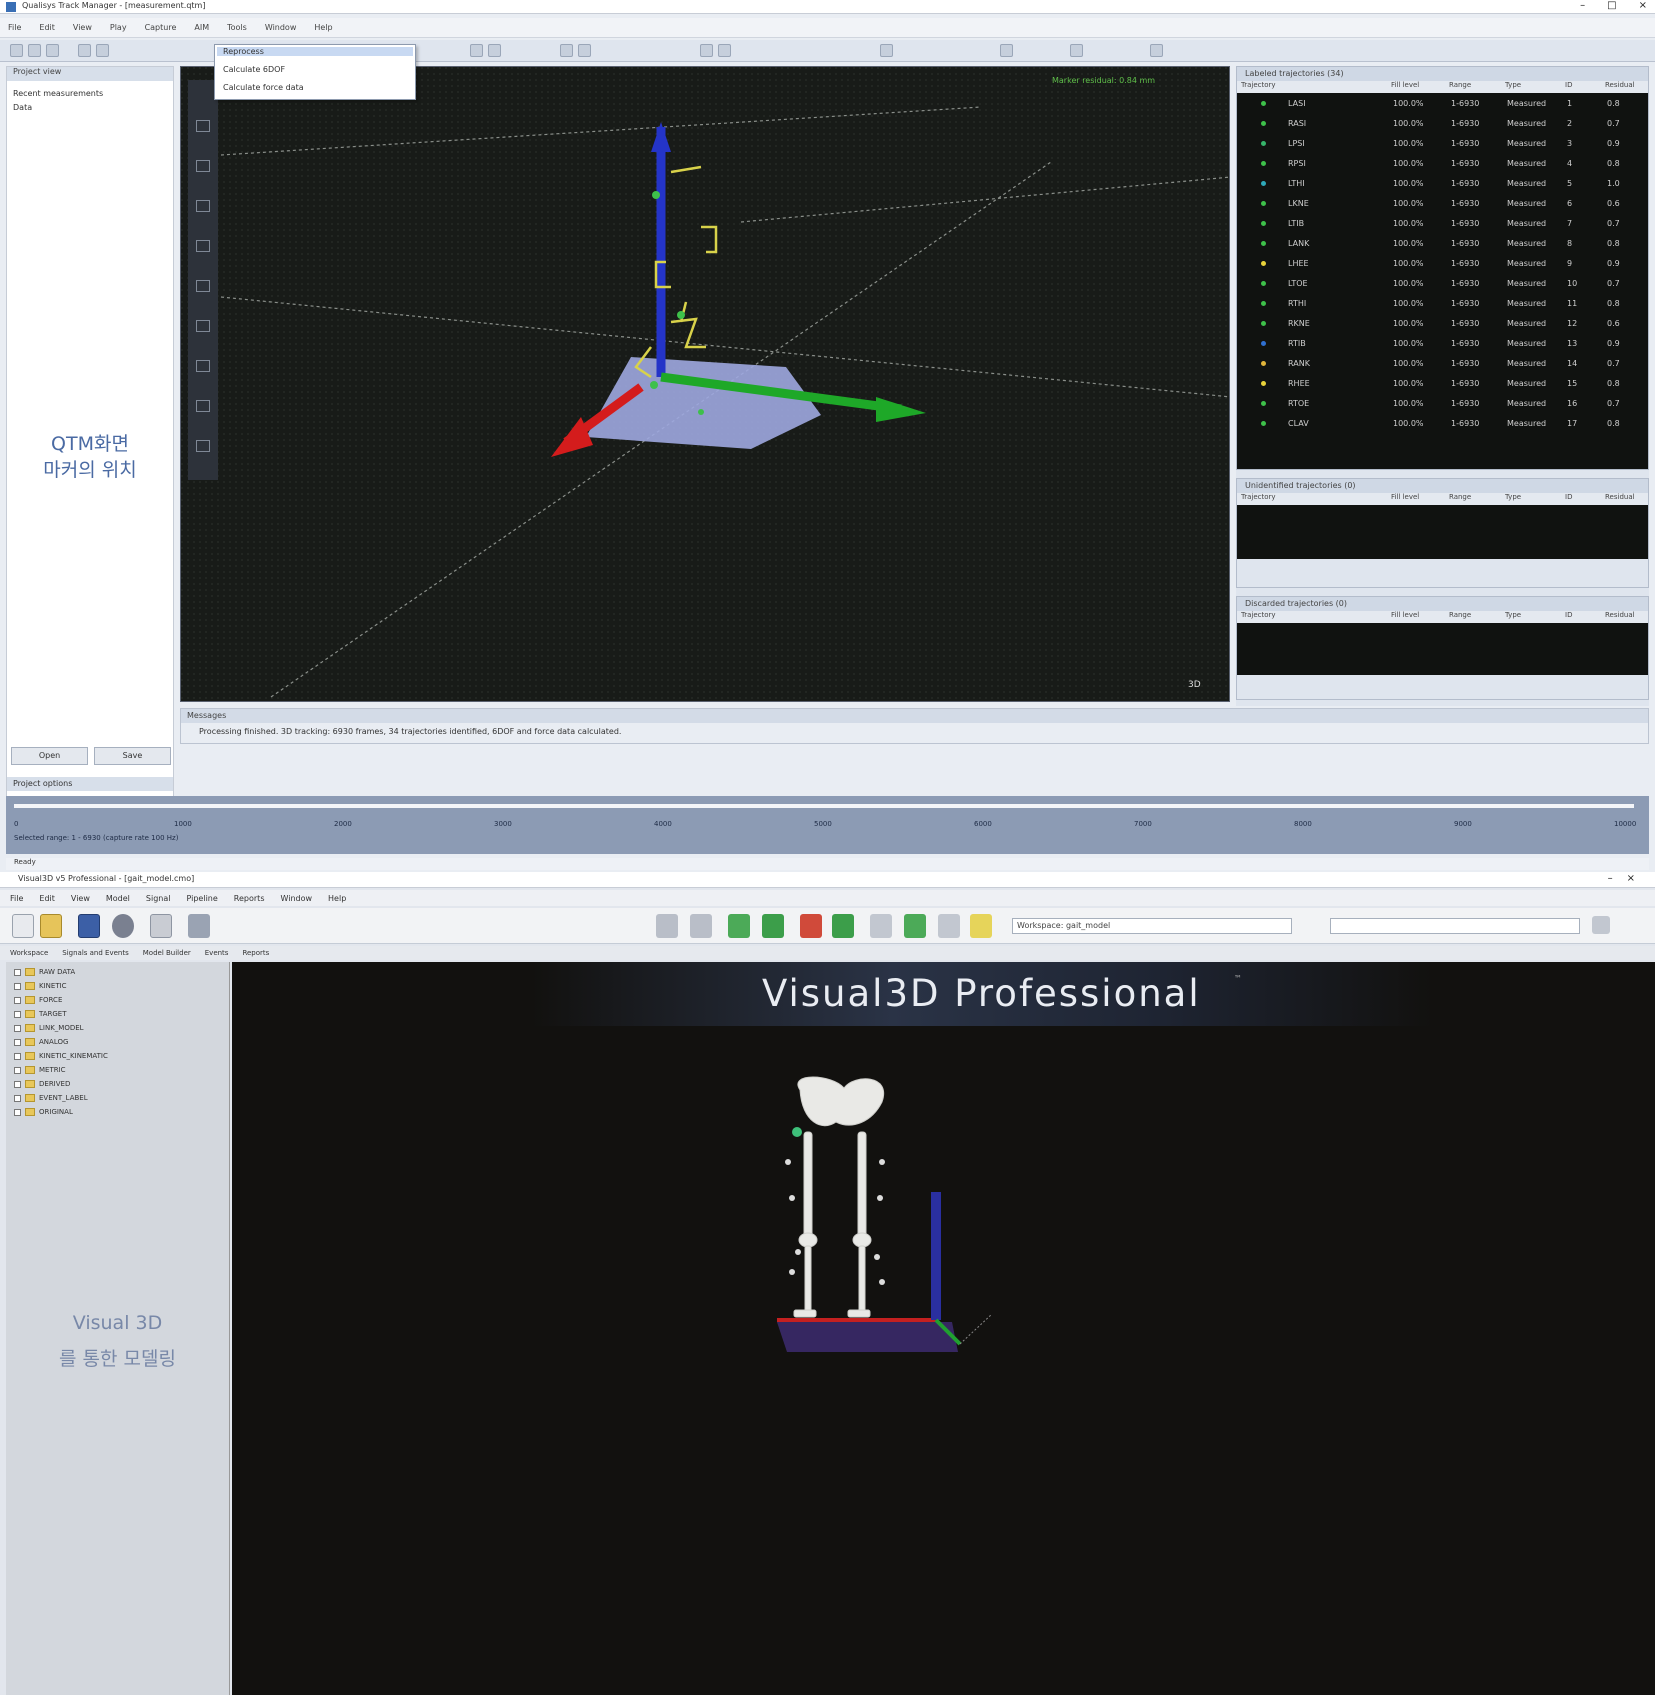 The image size is (1655, 1695). Describe the element at coordinates (1442, 383) in the screenshot. I see `trajectory-row: RHEE 100.0% 1-6930 Measured 15 0.8` at that location.